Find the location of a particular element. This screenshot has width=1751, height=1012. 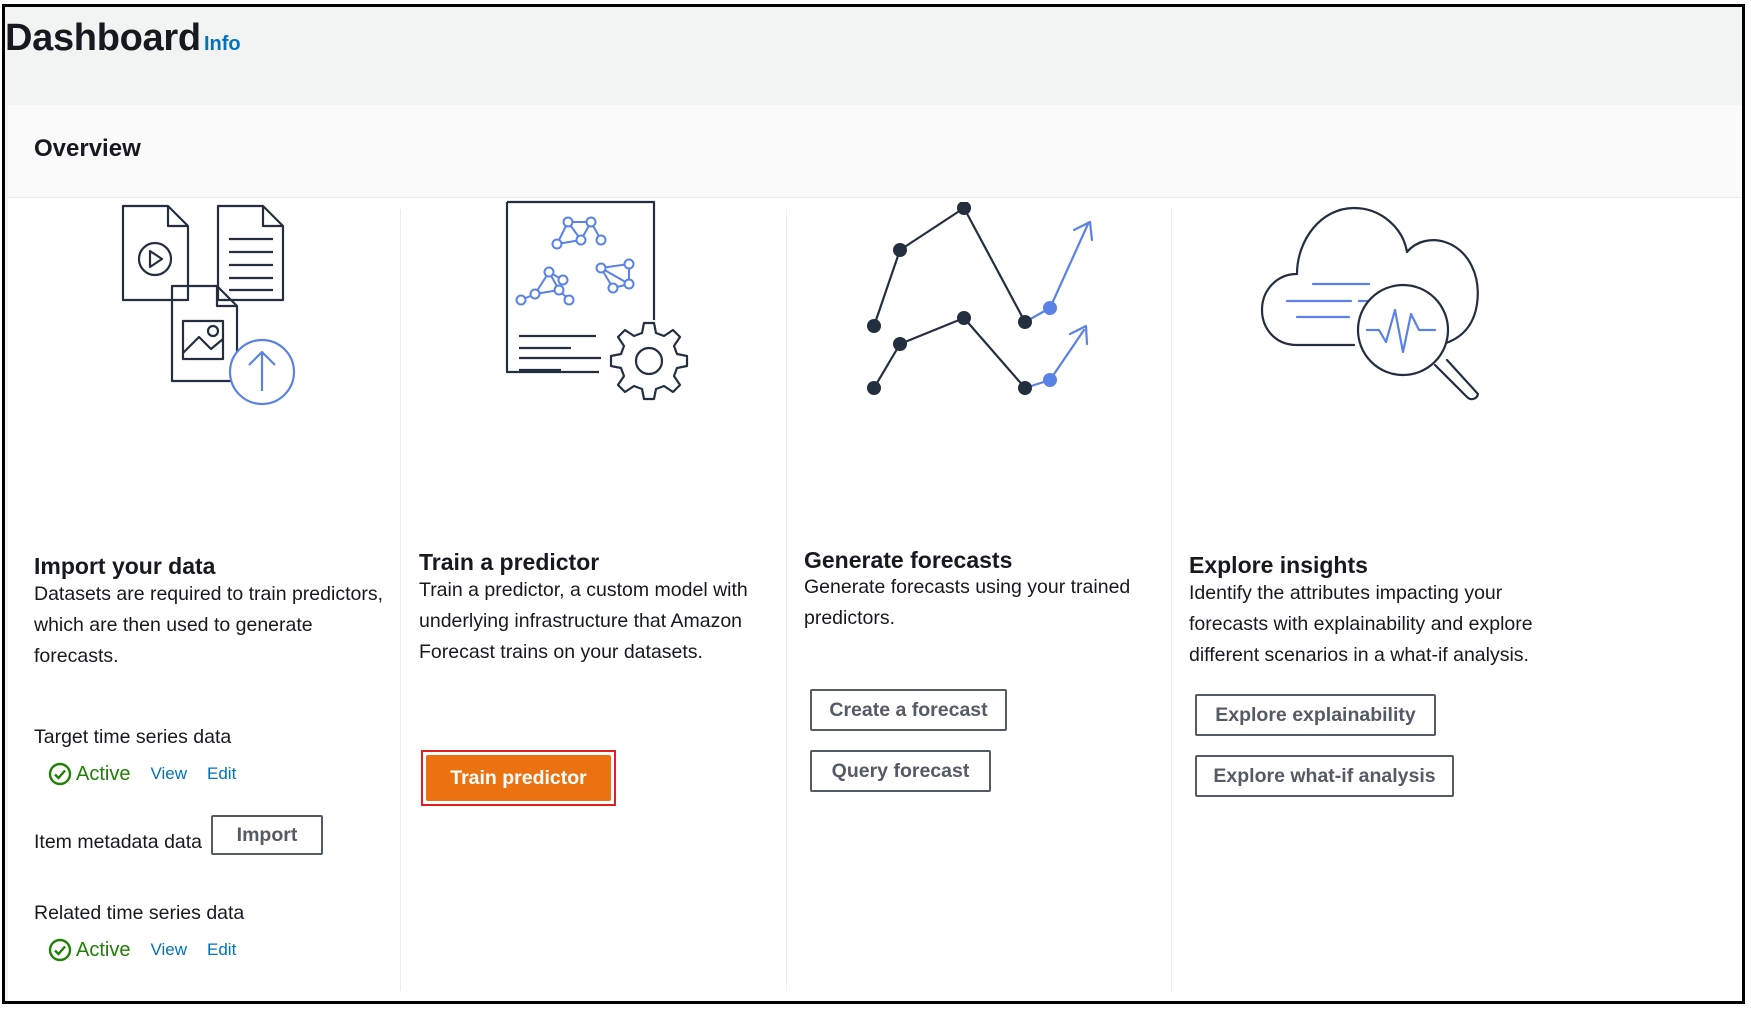

train-heading: Train a predictor is located at coordinates (509, 562).